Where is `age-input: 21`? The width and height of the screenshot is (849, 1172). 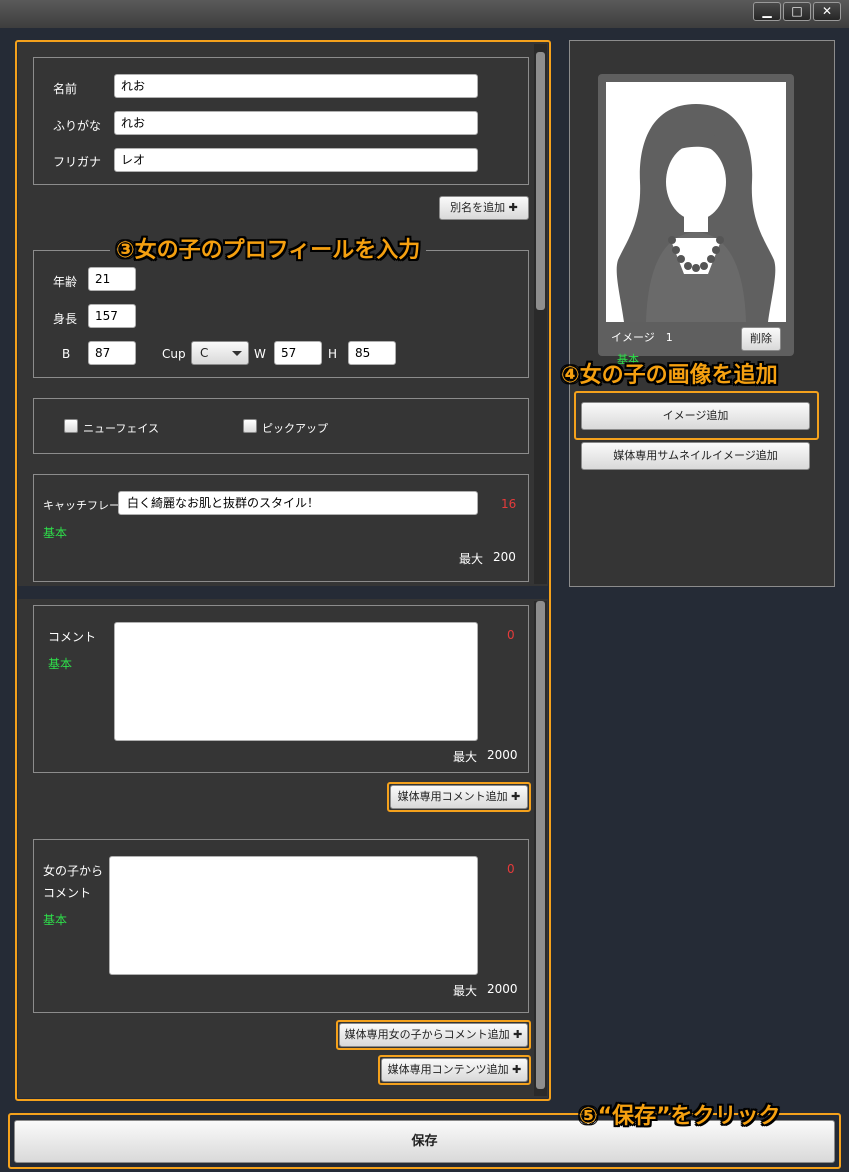 age-input: 21 is located at coordinates (112, 279).